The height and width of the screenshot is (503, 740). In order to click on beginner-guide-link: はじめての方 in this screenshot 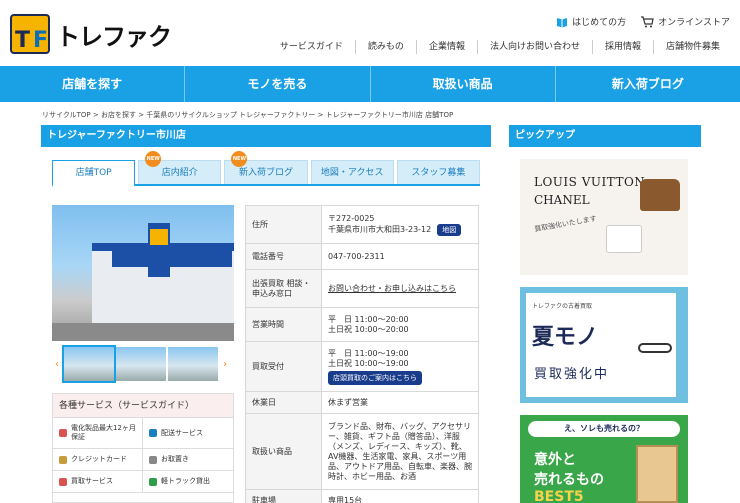, I will do `click(591, 21)`.